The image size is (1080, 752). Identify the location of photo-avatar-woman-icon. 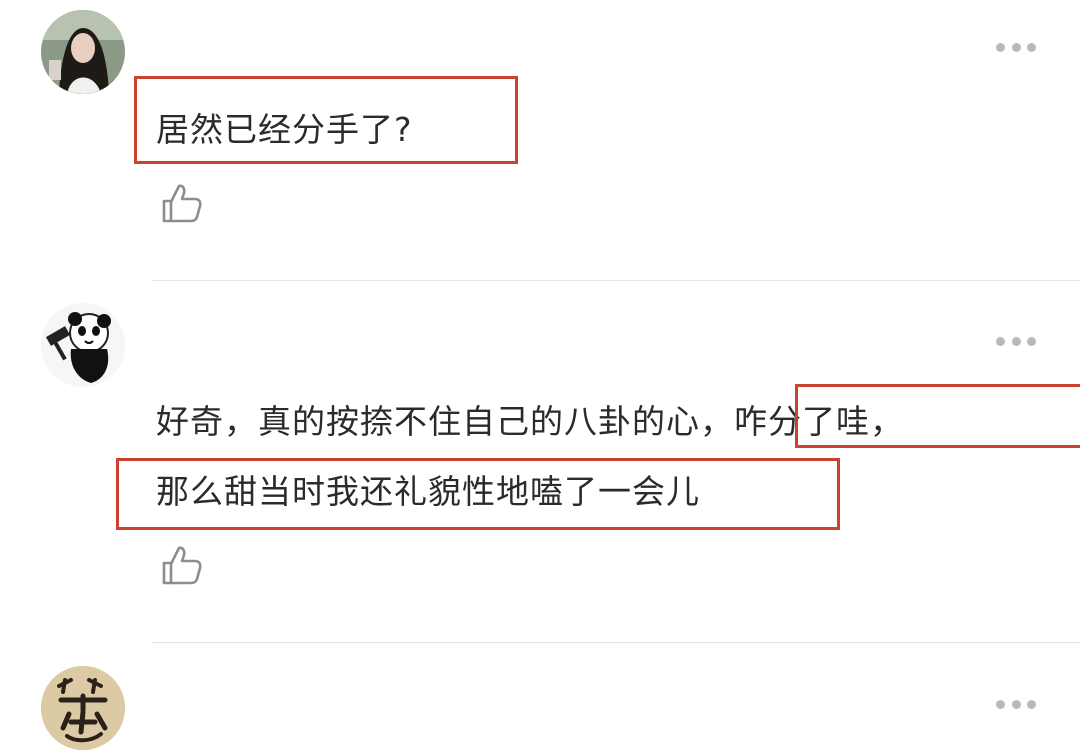
(83, 52).